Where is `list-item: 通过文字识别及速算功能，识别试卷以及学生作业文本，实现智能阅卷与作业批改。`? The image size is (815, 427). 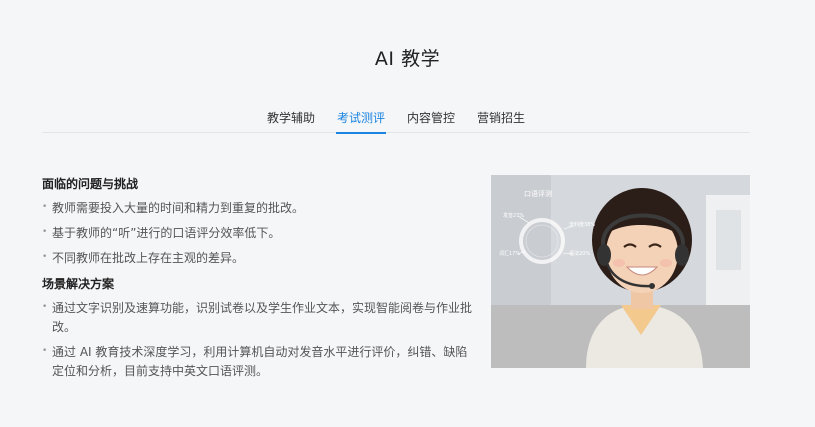
list-item: 通过文字识别及速算功能，识别试卷以及学生作业文本，实现智能阅卷与作业批改。 is located at coordinates (257, 317).